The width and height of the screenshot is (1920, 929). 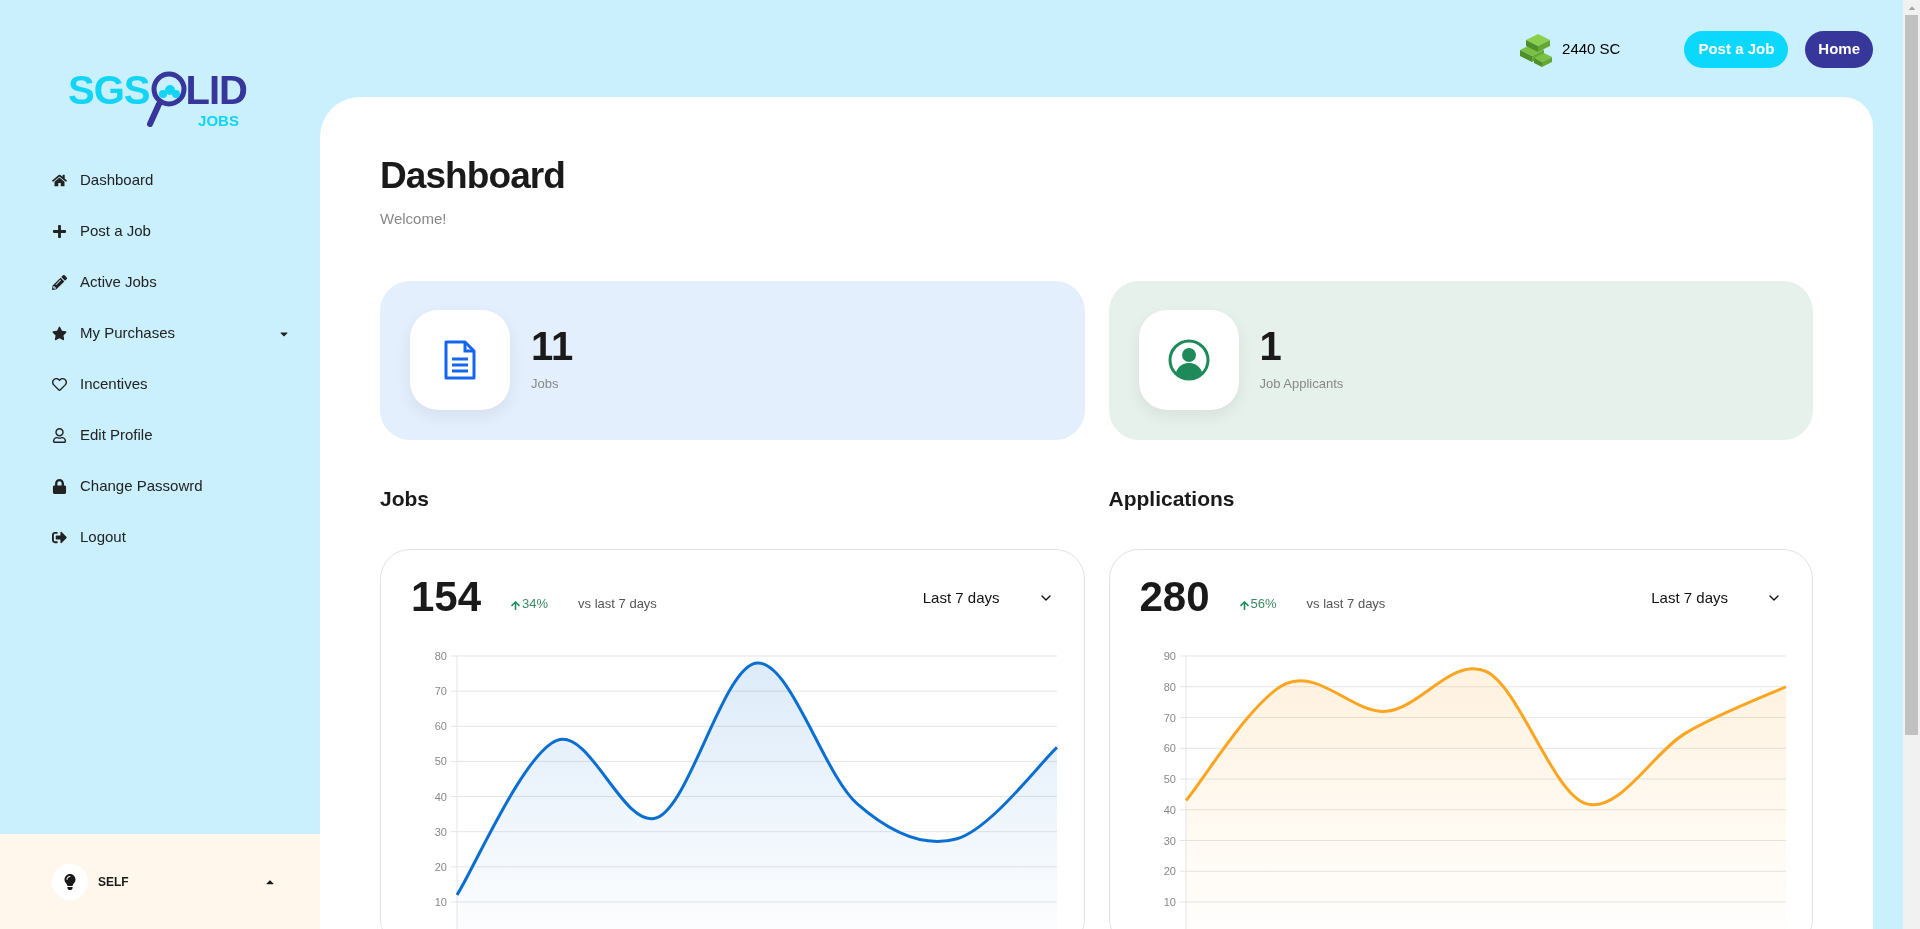 I want to click on stat-label: Job Applicants, so click(x=1301, y=384).